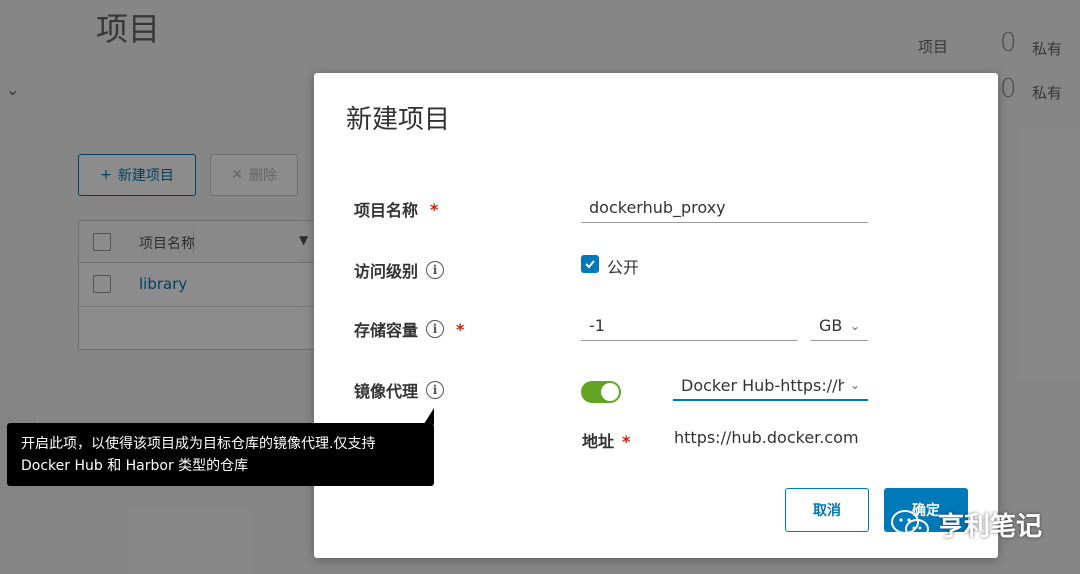 The width and height of the screenshot is (1080, 574). What do you see at coordinates (598, 441) in the screenshot?
I see `address-label-text: 地址` at bounding box center [598, 441].